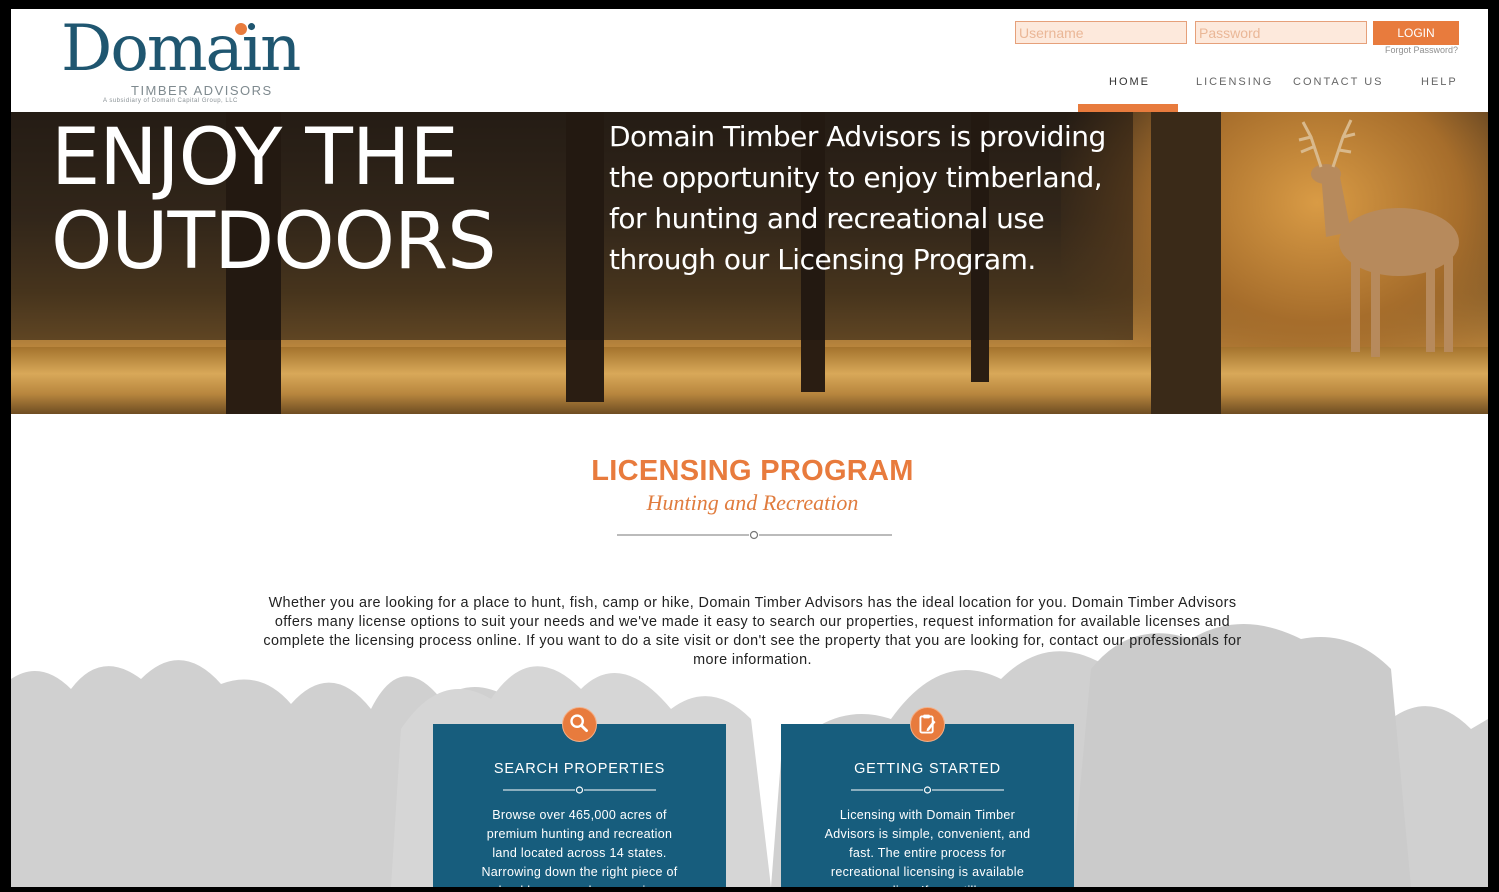  What do you see at coordinates (752, 502) in the screenshot?
I see `section-subtitle: Hunting and Recreation` at bounding box center [752, 502].